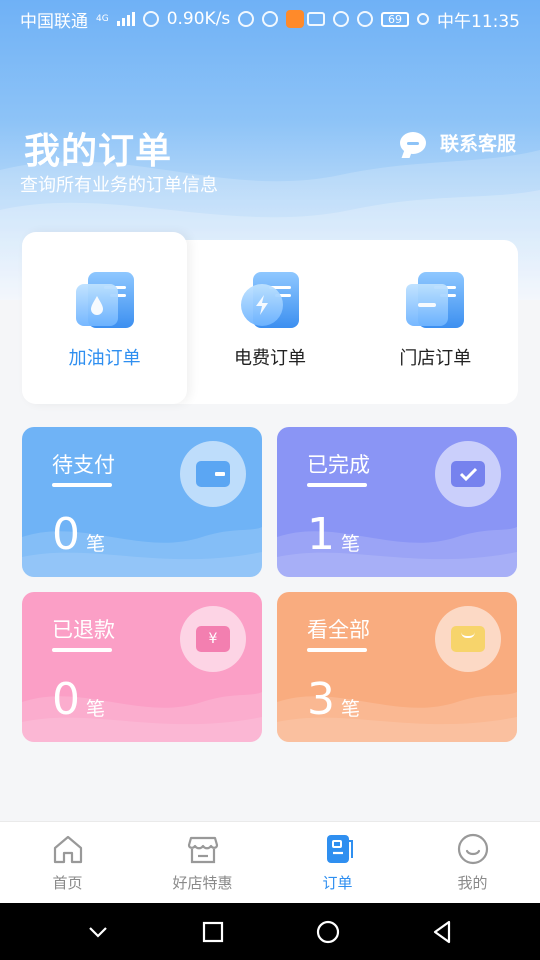 This screenshot has width=540, height=960. Describe the element at coordinates (321, 699) in the screenshot. I see `stat-count: 3` at that location.